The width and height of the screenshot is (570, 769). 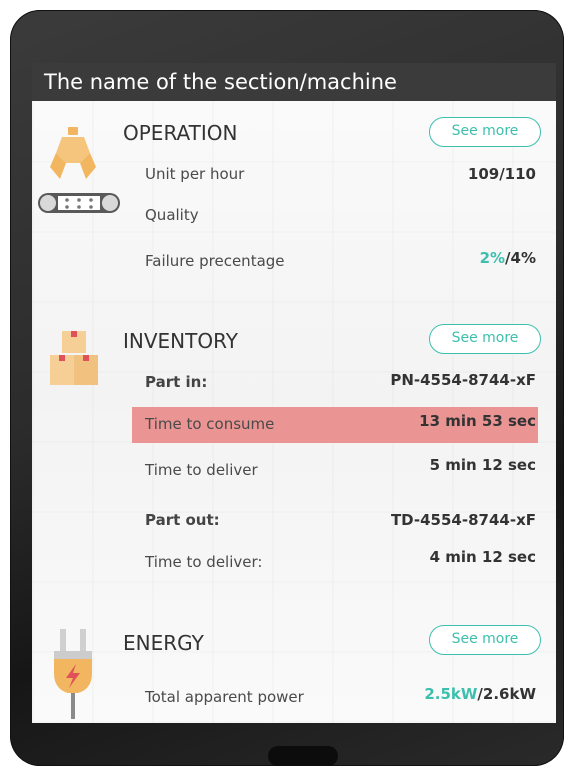 I want to click on operation-see-more-button: See more, so click(x=485, y=132).